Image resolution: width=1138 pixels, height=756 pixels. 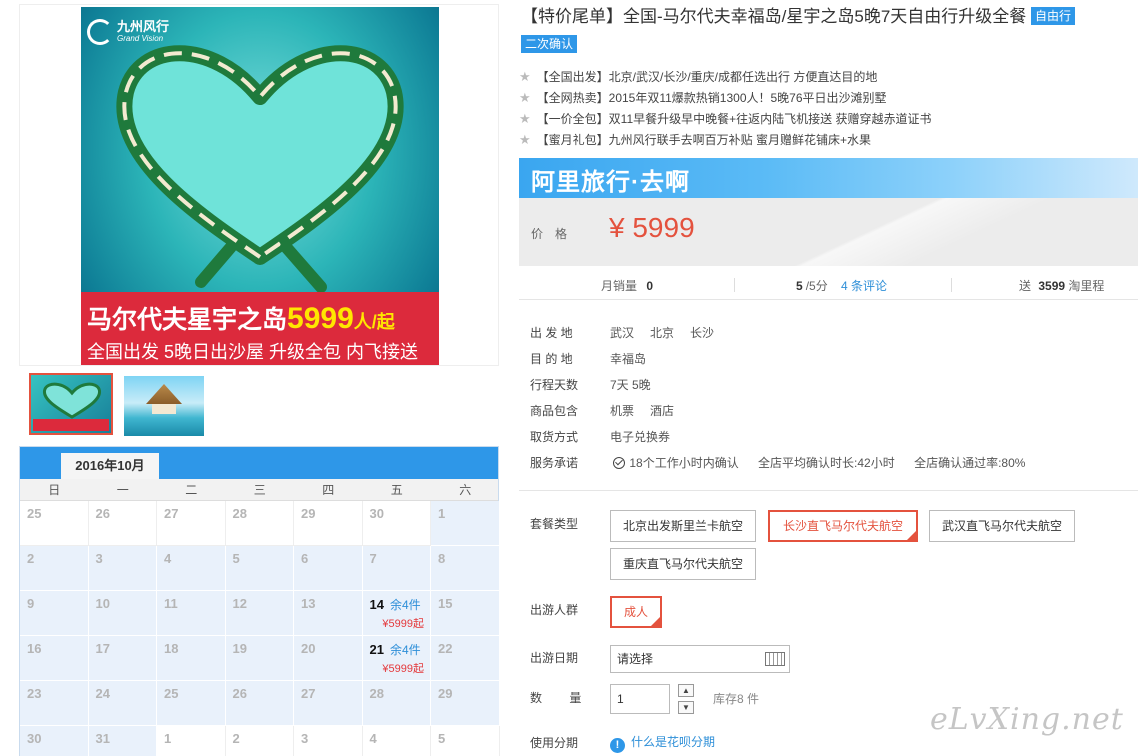 What do you see at coordinates (34, 648) in the screenshot?
I see `calendar-day-number: 16` at bounding box center [34, 648].